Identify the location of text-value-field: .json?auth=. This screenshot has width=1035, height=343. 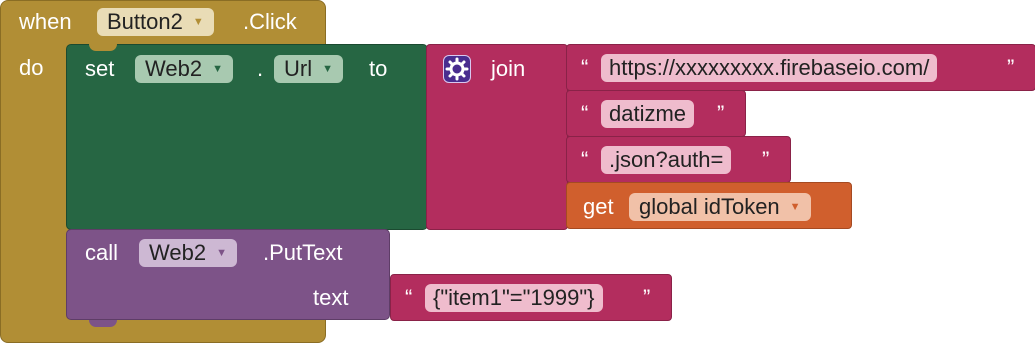
(666, 160).